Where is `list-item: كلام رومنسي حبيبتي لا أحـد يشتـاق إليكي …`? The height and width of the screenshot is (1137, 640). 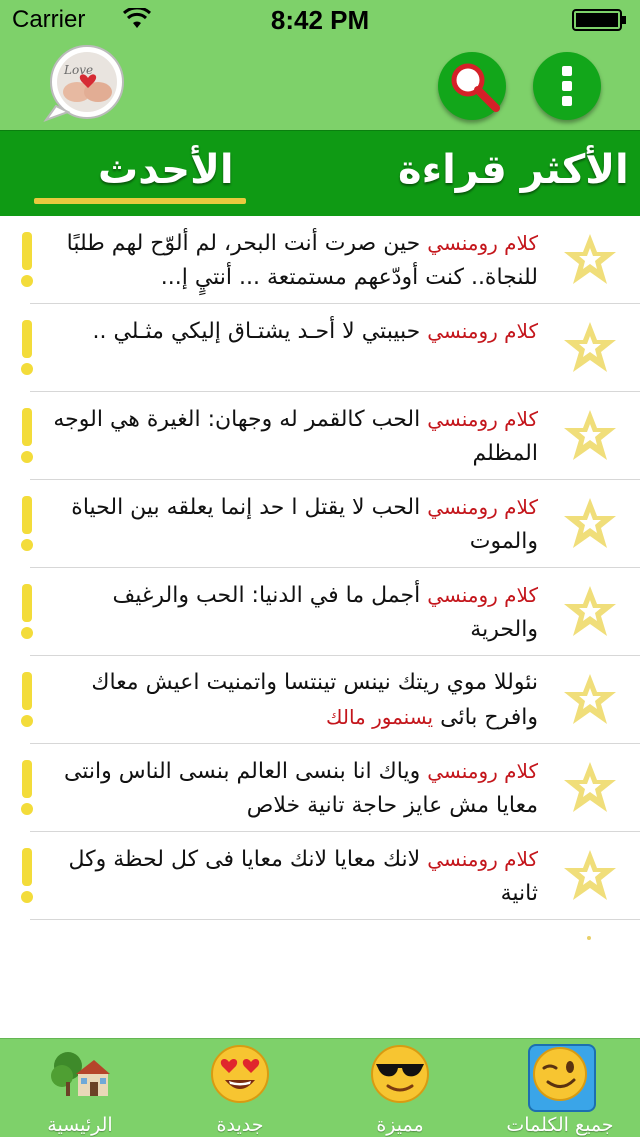
list-item: كلام رومنسي حبيبتي لا أحـد يشتـاق إليكي … is located at coordinates (320, 348).